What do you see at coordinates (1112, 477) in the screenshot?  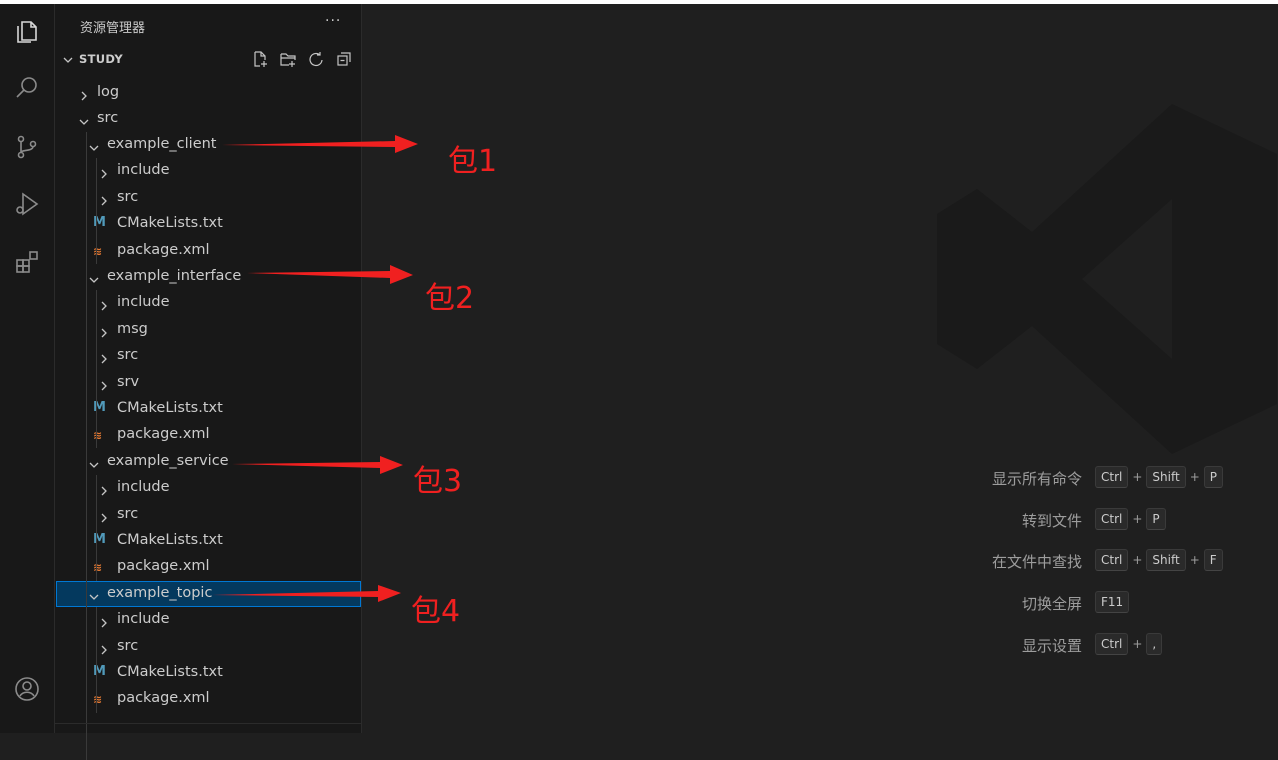 I see `keybinding-key: Ctrl` at bounding box center [1112, 477].